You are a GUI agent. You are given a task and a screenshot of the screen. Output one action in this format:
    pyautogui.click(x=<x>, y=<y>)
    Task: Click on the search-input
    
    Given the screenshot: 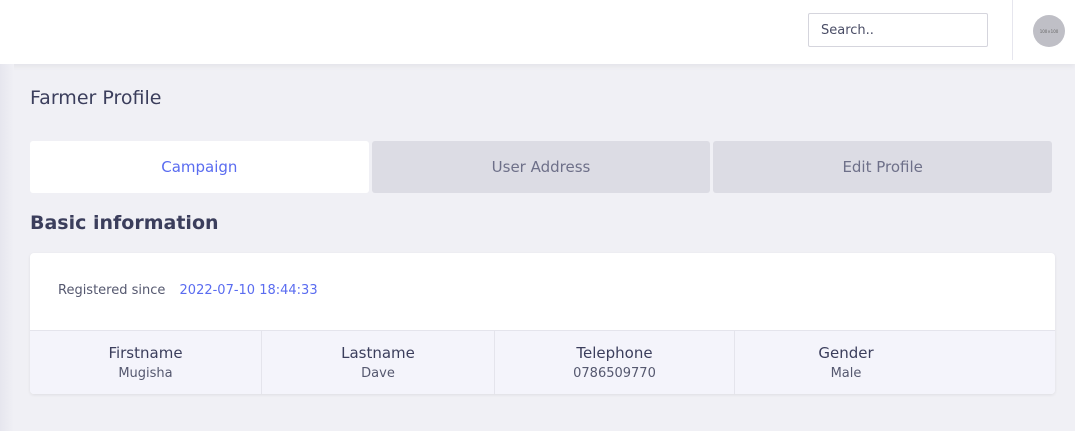 What is the action you would take?
    pyautogui.click(x=898, y=30)
    